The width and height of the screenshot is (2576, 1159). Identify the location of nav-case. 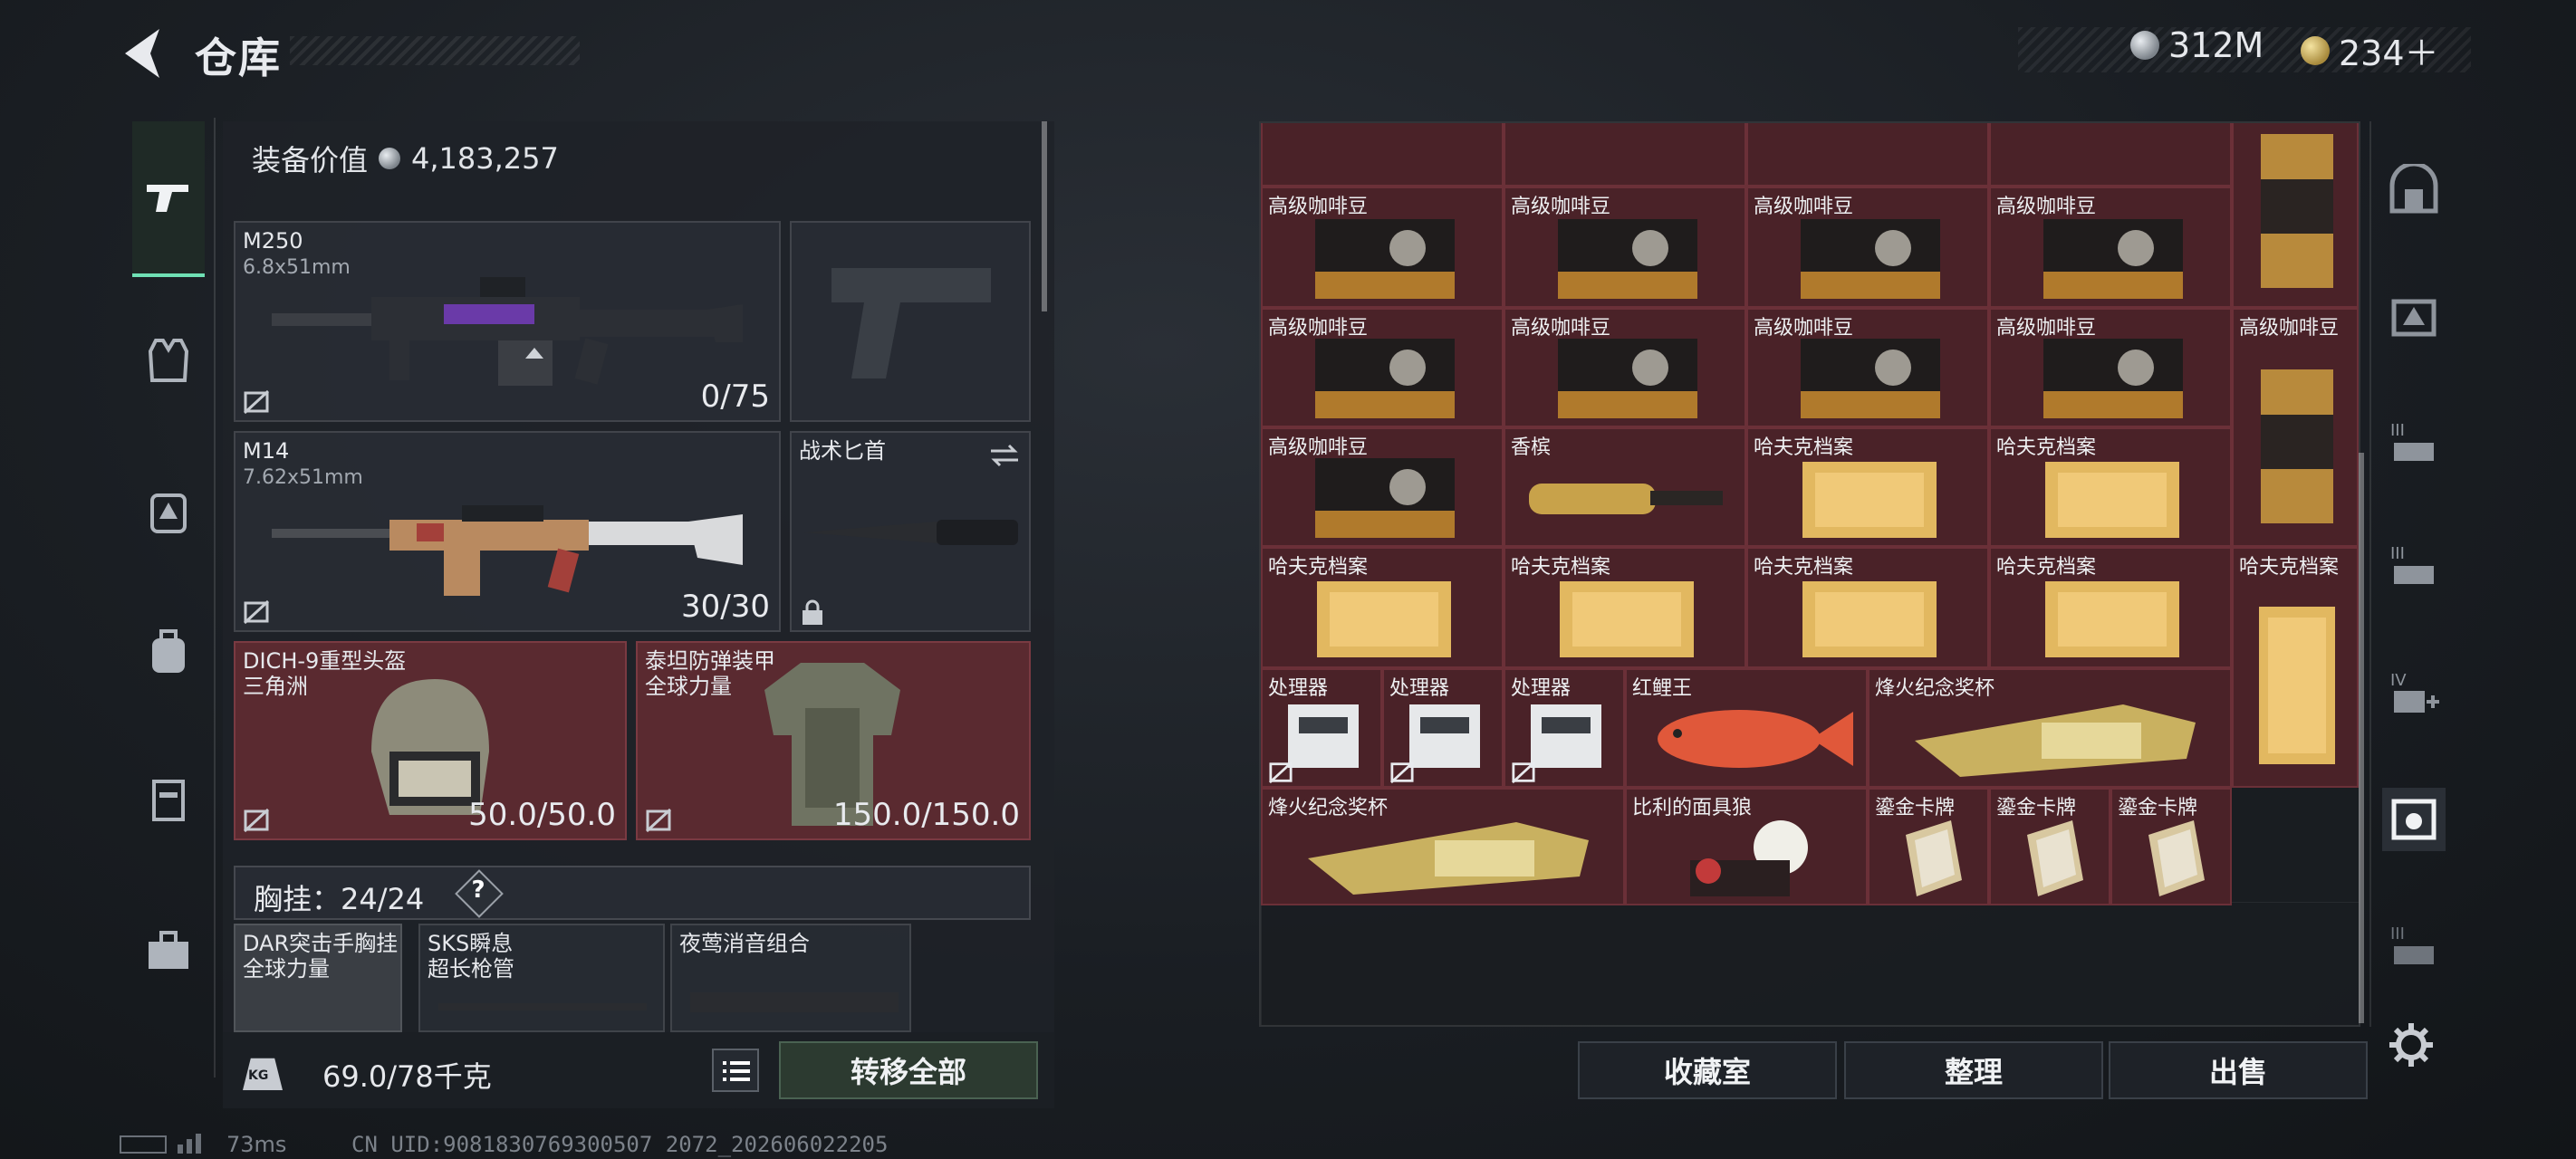
(168, 798).